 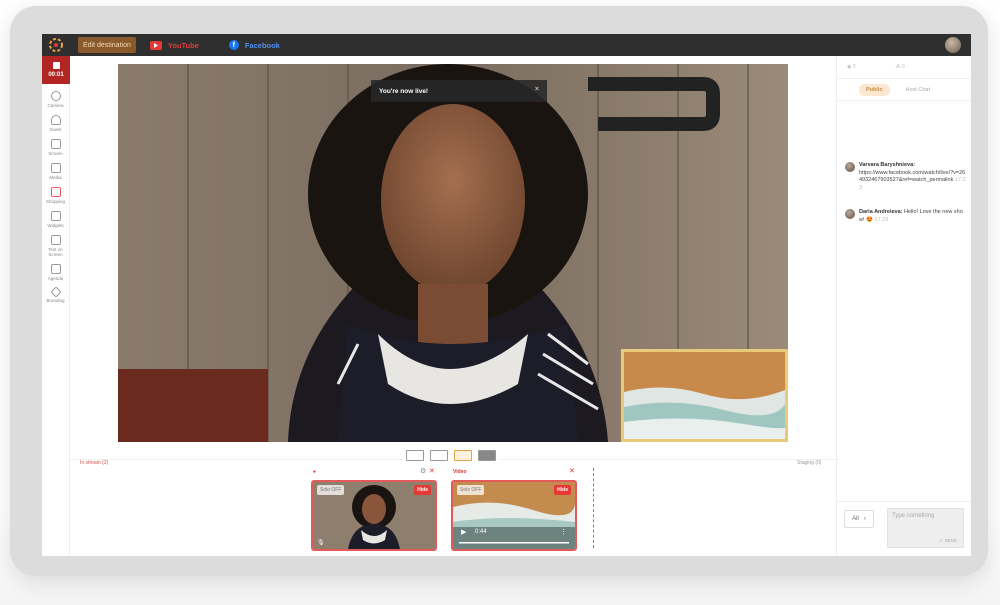 I want to click on close-icon: ×, so click(x=537, y=89).